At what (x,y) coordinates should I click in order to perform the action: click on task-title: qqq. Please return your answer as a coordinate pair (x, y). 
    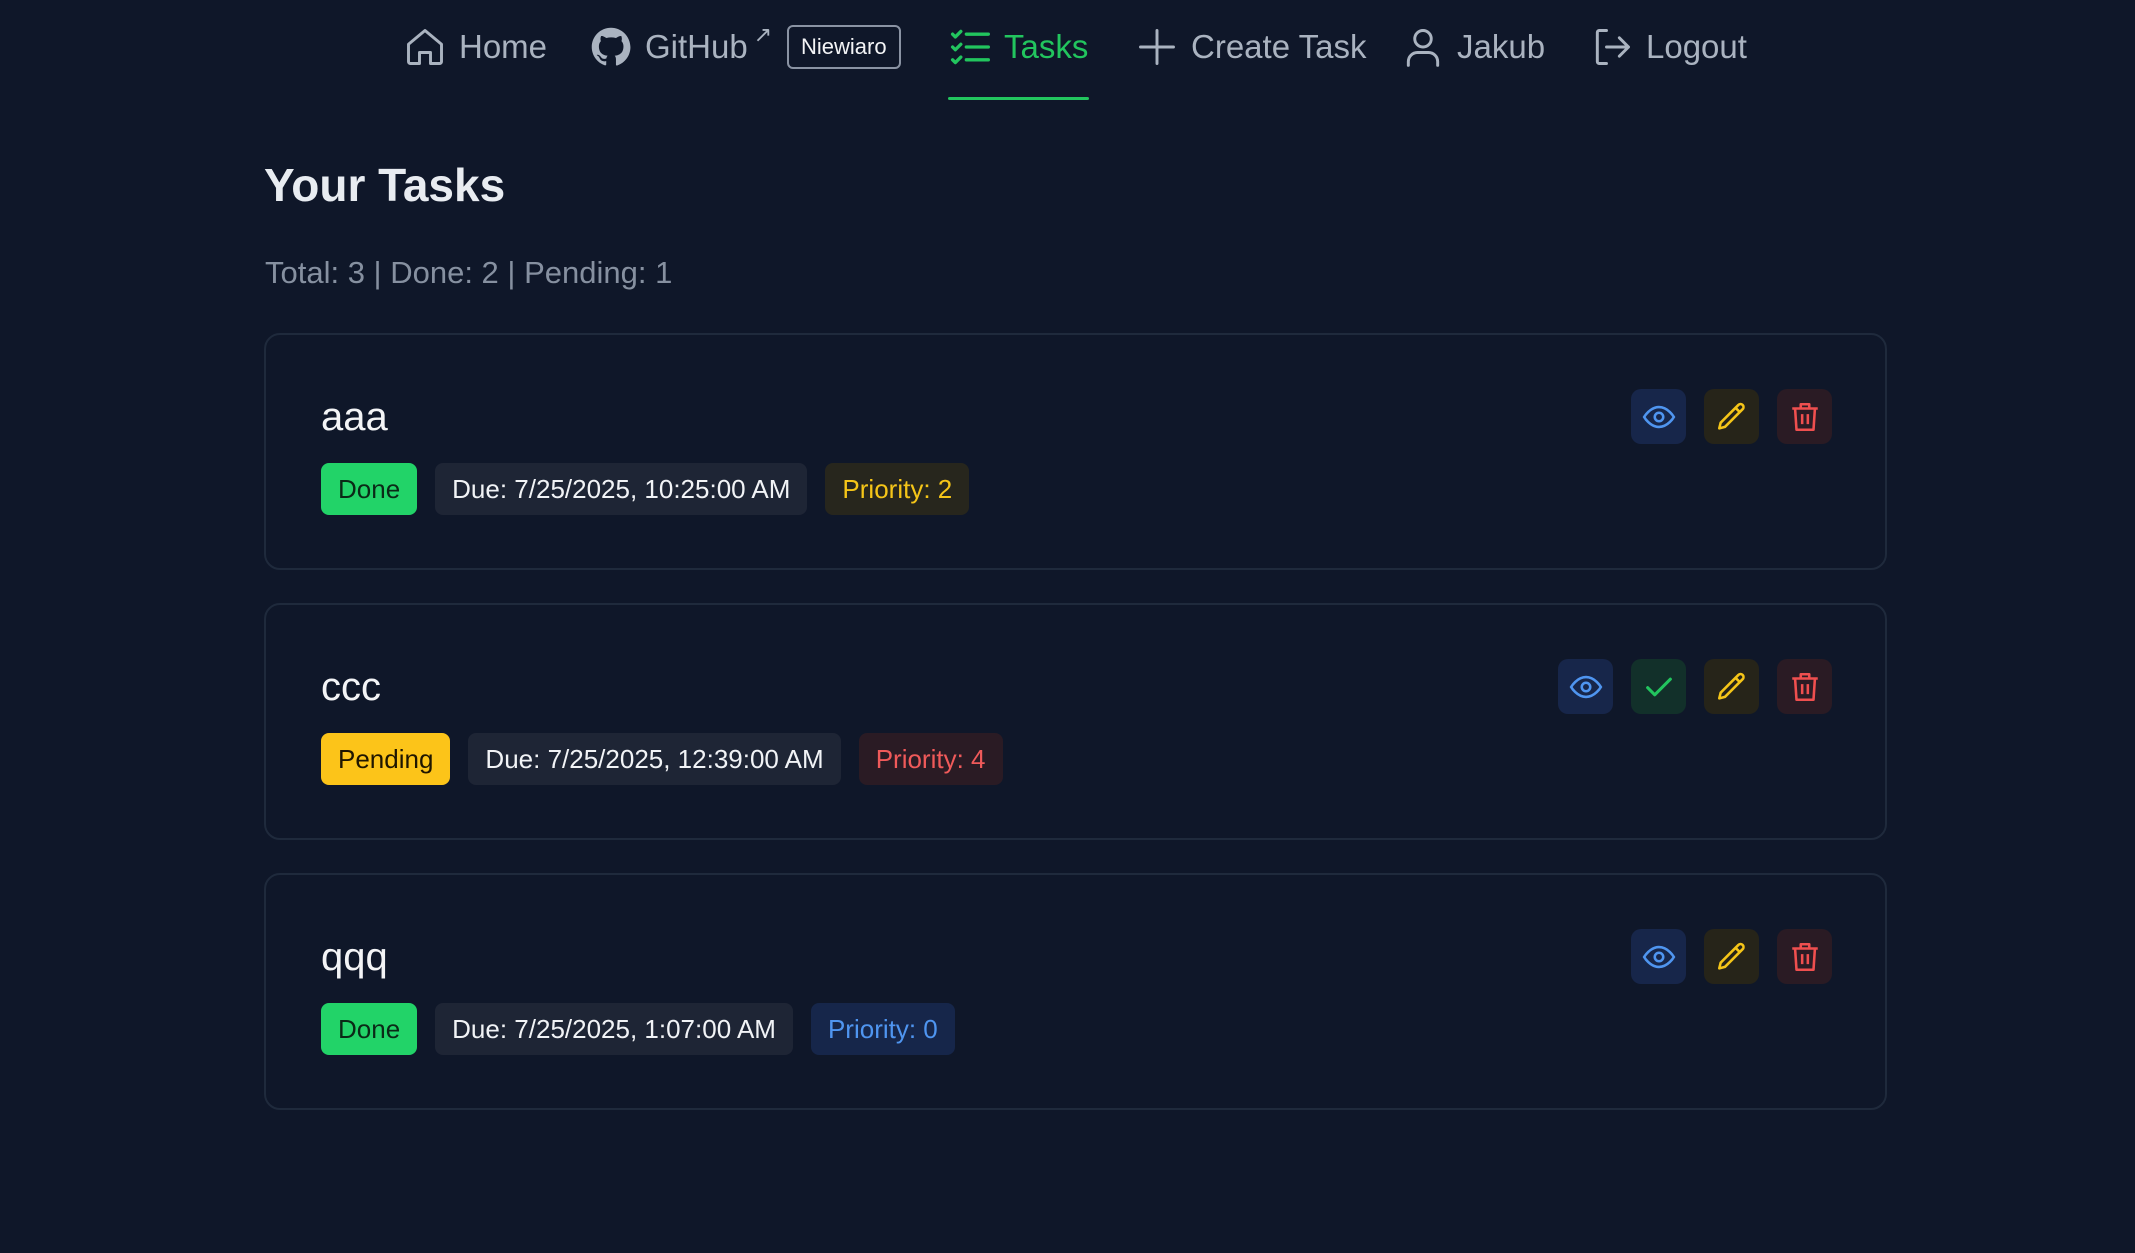
    Looking at the image, I should click on (354, 957).